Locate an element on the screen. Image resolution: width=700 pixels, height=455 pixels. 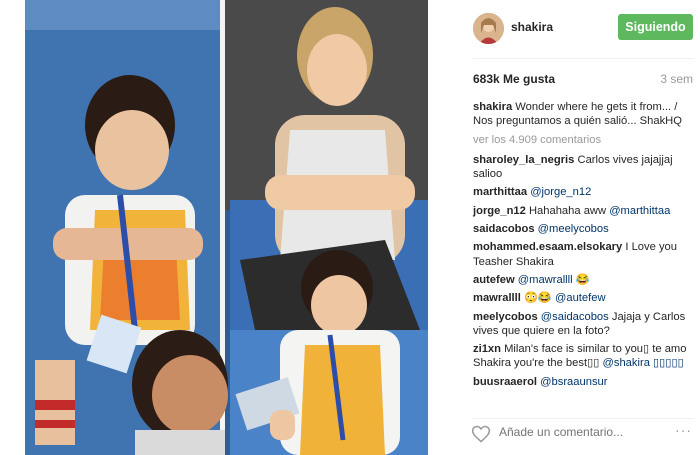
comment-text: Hahahaha aww is located at coordinates (567, 210).